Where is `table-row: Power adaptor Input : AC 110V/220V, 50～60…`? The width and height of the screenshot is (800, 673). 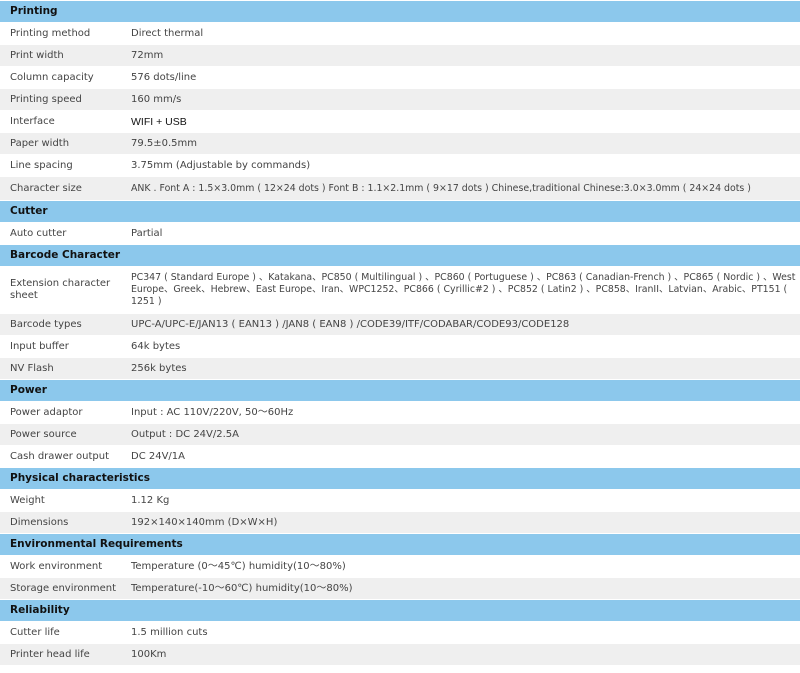 table-row: Power adaptor Input : AC 110V/220V, 50～60… is located at coordinates (400, 412).